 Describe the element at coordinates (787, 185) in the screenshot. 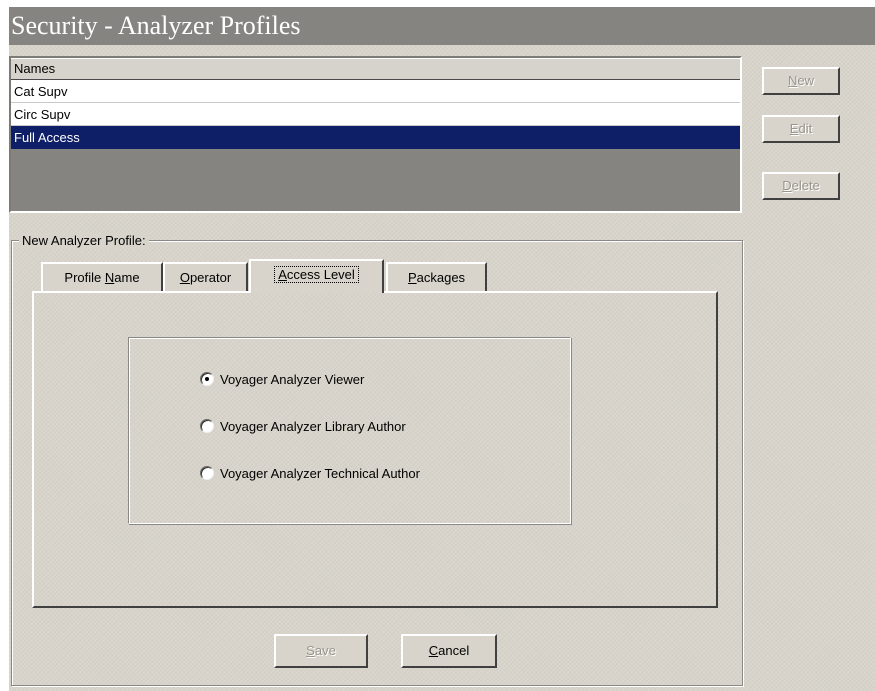

I see `delete-mnemonic: D` at that location.